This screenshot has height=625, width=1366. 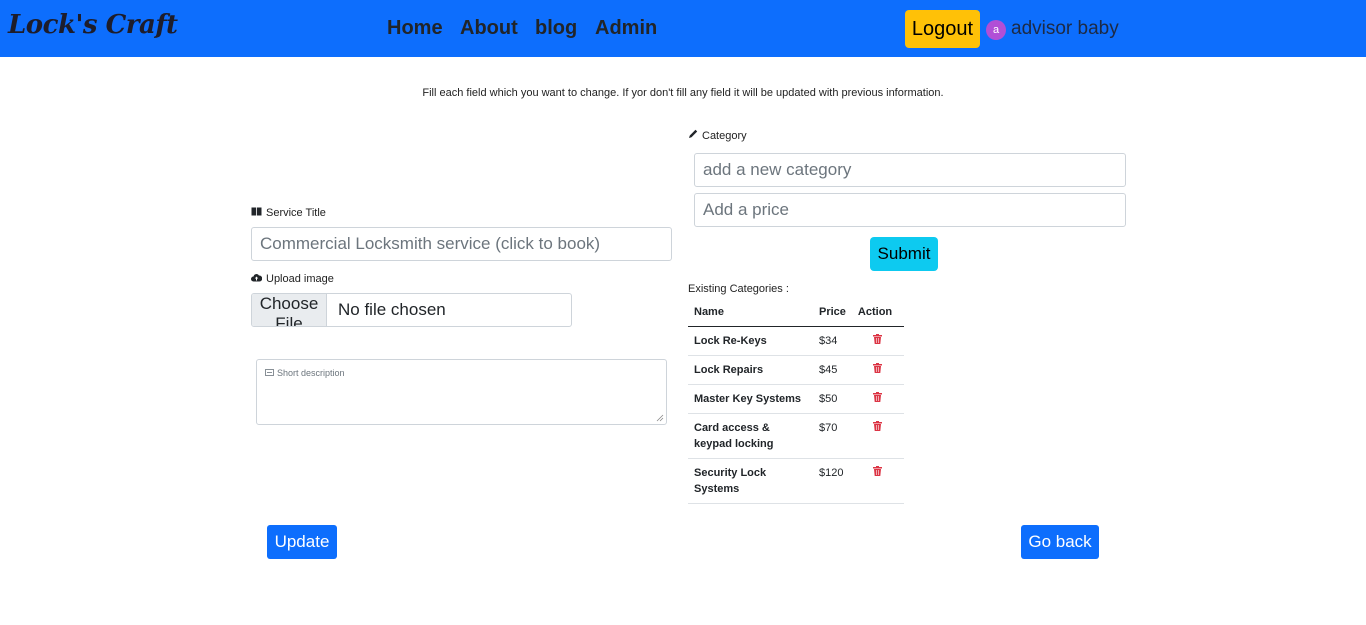 I want to click on service-title-input, so click(x=461, y=244).